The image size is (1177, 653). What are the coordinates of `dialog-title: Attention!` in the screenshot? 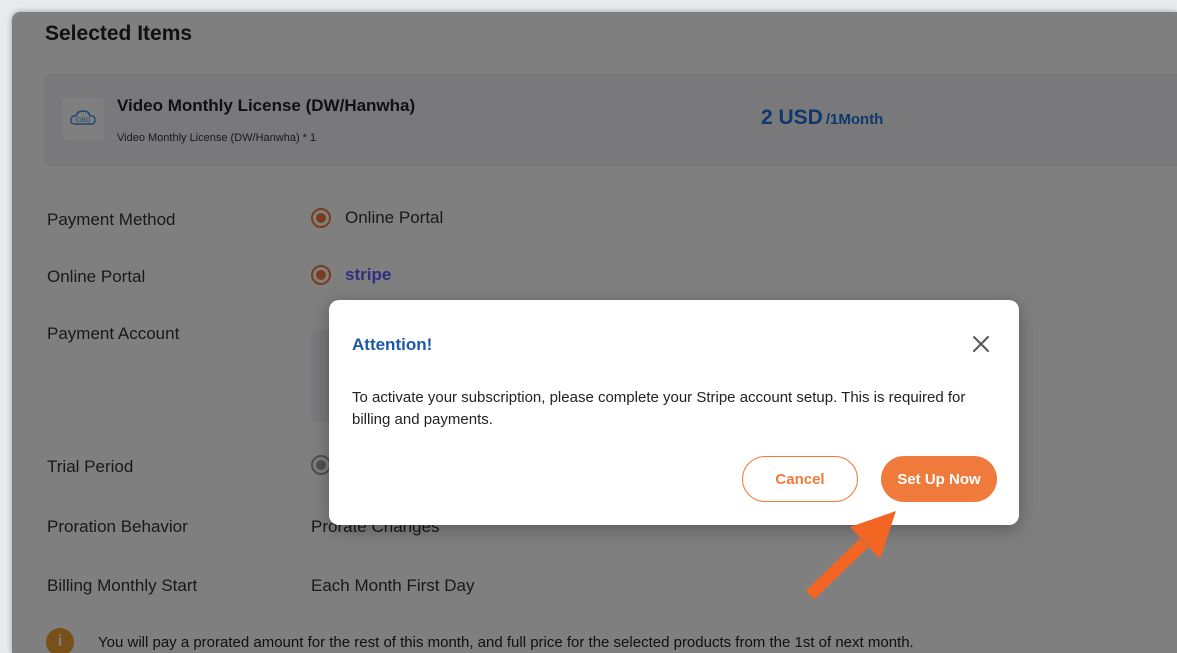 It's located at (392, 344).